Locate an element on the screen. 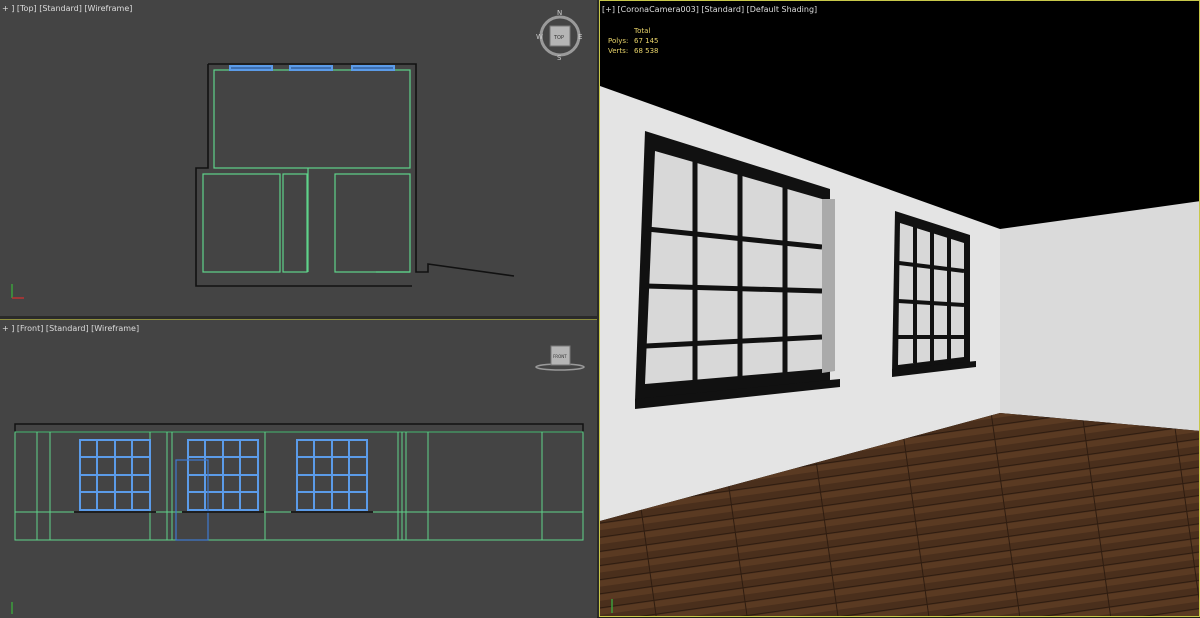 This screenshot has width=1200, height=618. viewport-view-menu: Front is located at coordinates (30, 328).